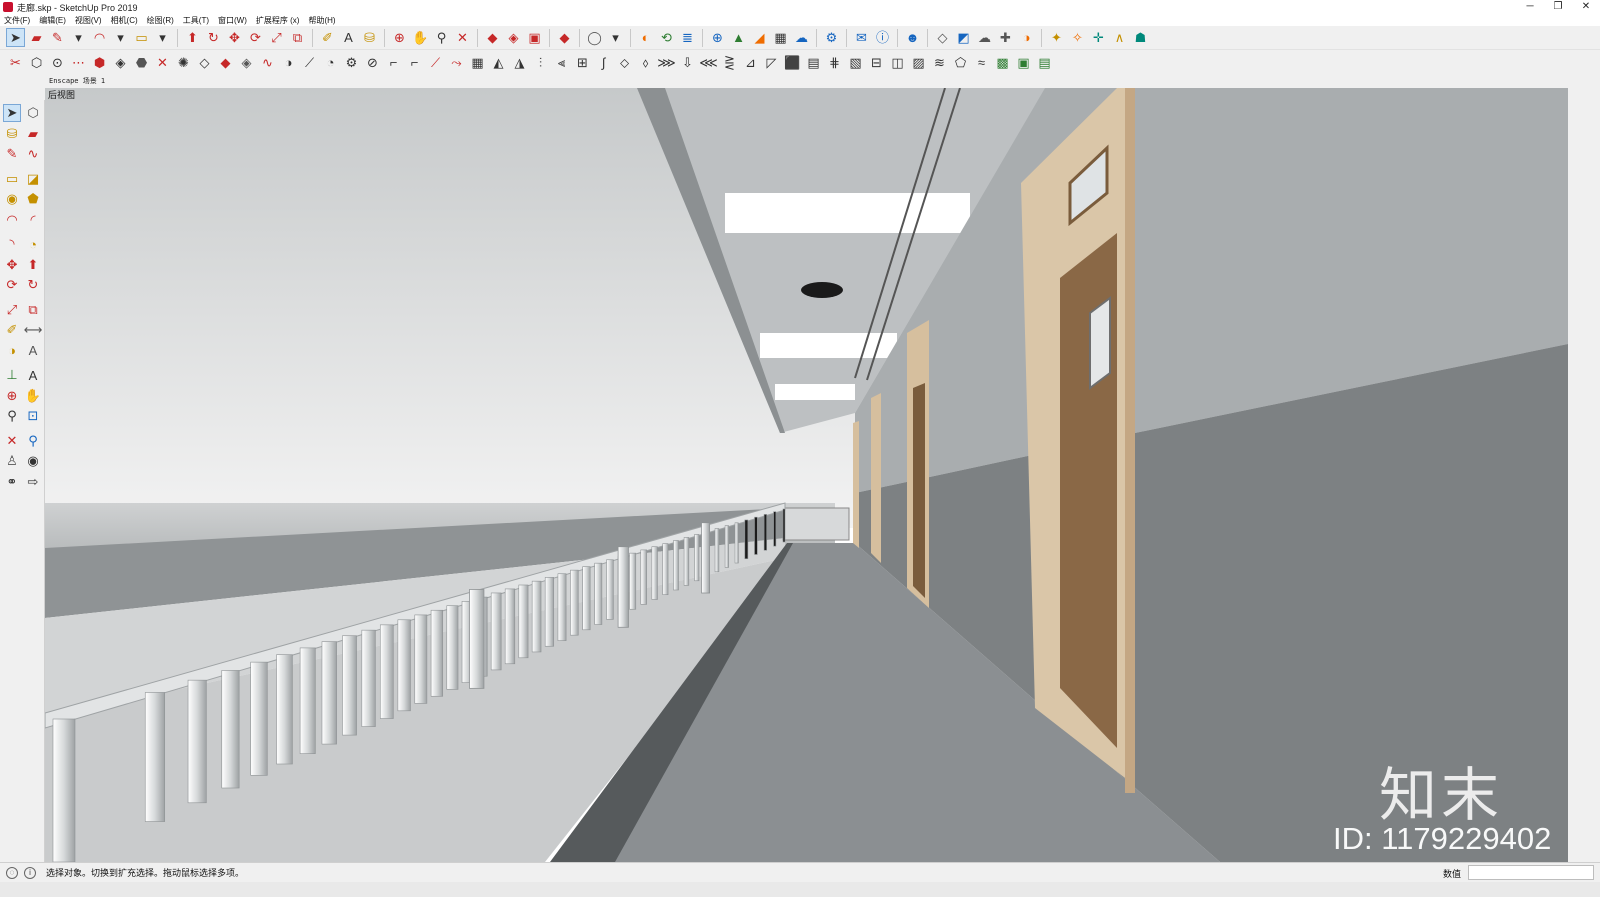 The image size is (1600, 897). I want to click on two-point-arc-icon: ◜, so click(33, 220).